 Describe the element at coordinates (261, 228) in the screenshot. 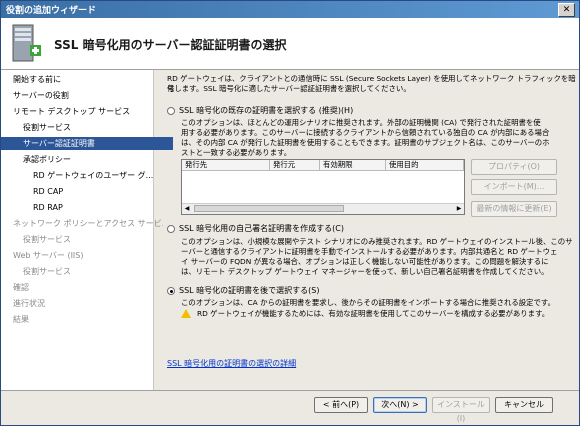

I see `self-signed-label: SSL 暗号化用の自己署名証明書を作成する(C)` at that location.